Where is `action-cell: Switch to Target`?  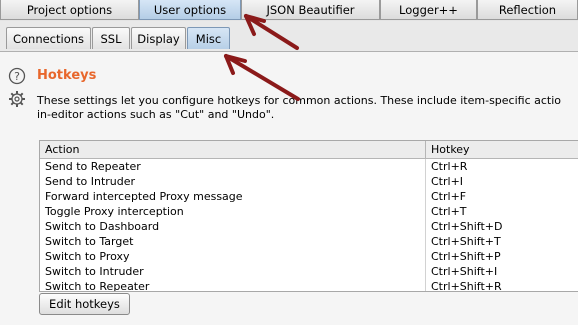
action-cell: Switch to Target is located at coordinates (233, 241).